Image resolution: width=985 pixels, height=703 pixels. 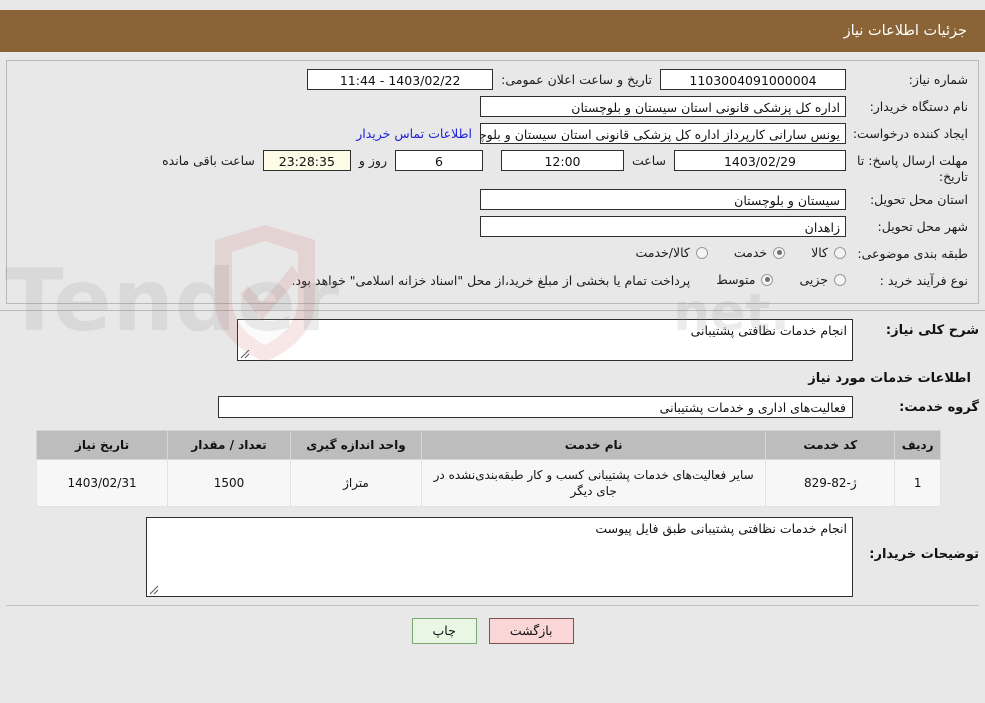 What do you see at coordinates (492, 254) in the screenshot?
I see `row-category: طبقه بندی موضوعی: کالا خدمت کالا/خدمت` at bounding box center [492, 254].